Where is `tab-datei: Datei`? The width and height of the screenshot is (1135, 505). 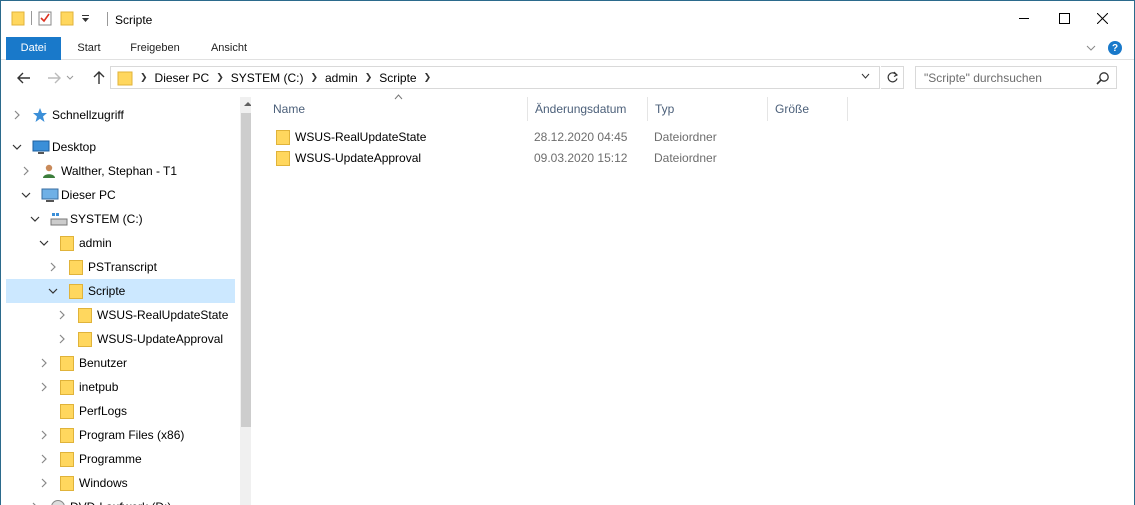
tab-datei: Datei is located at coordinates (33, 48).